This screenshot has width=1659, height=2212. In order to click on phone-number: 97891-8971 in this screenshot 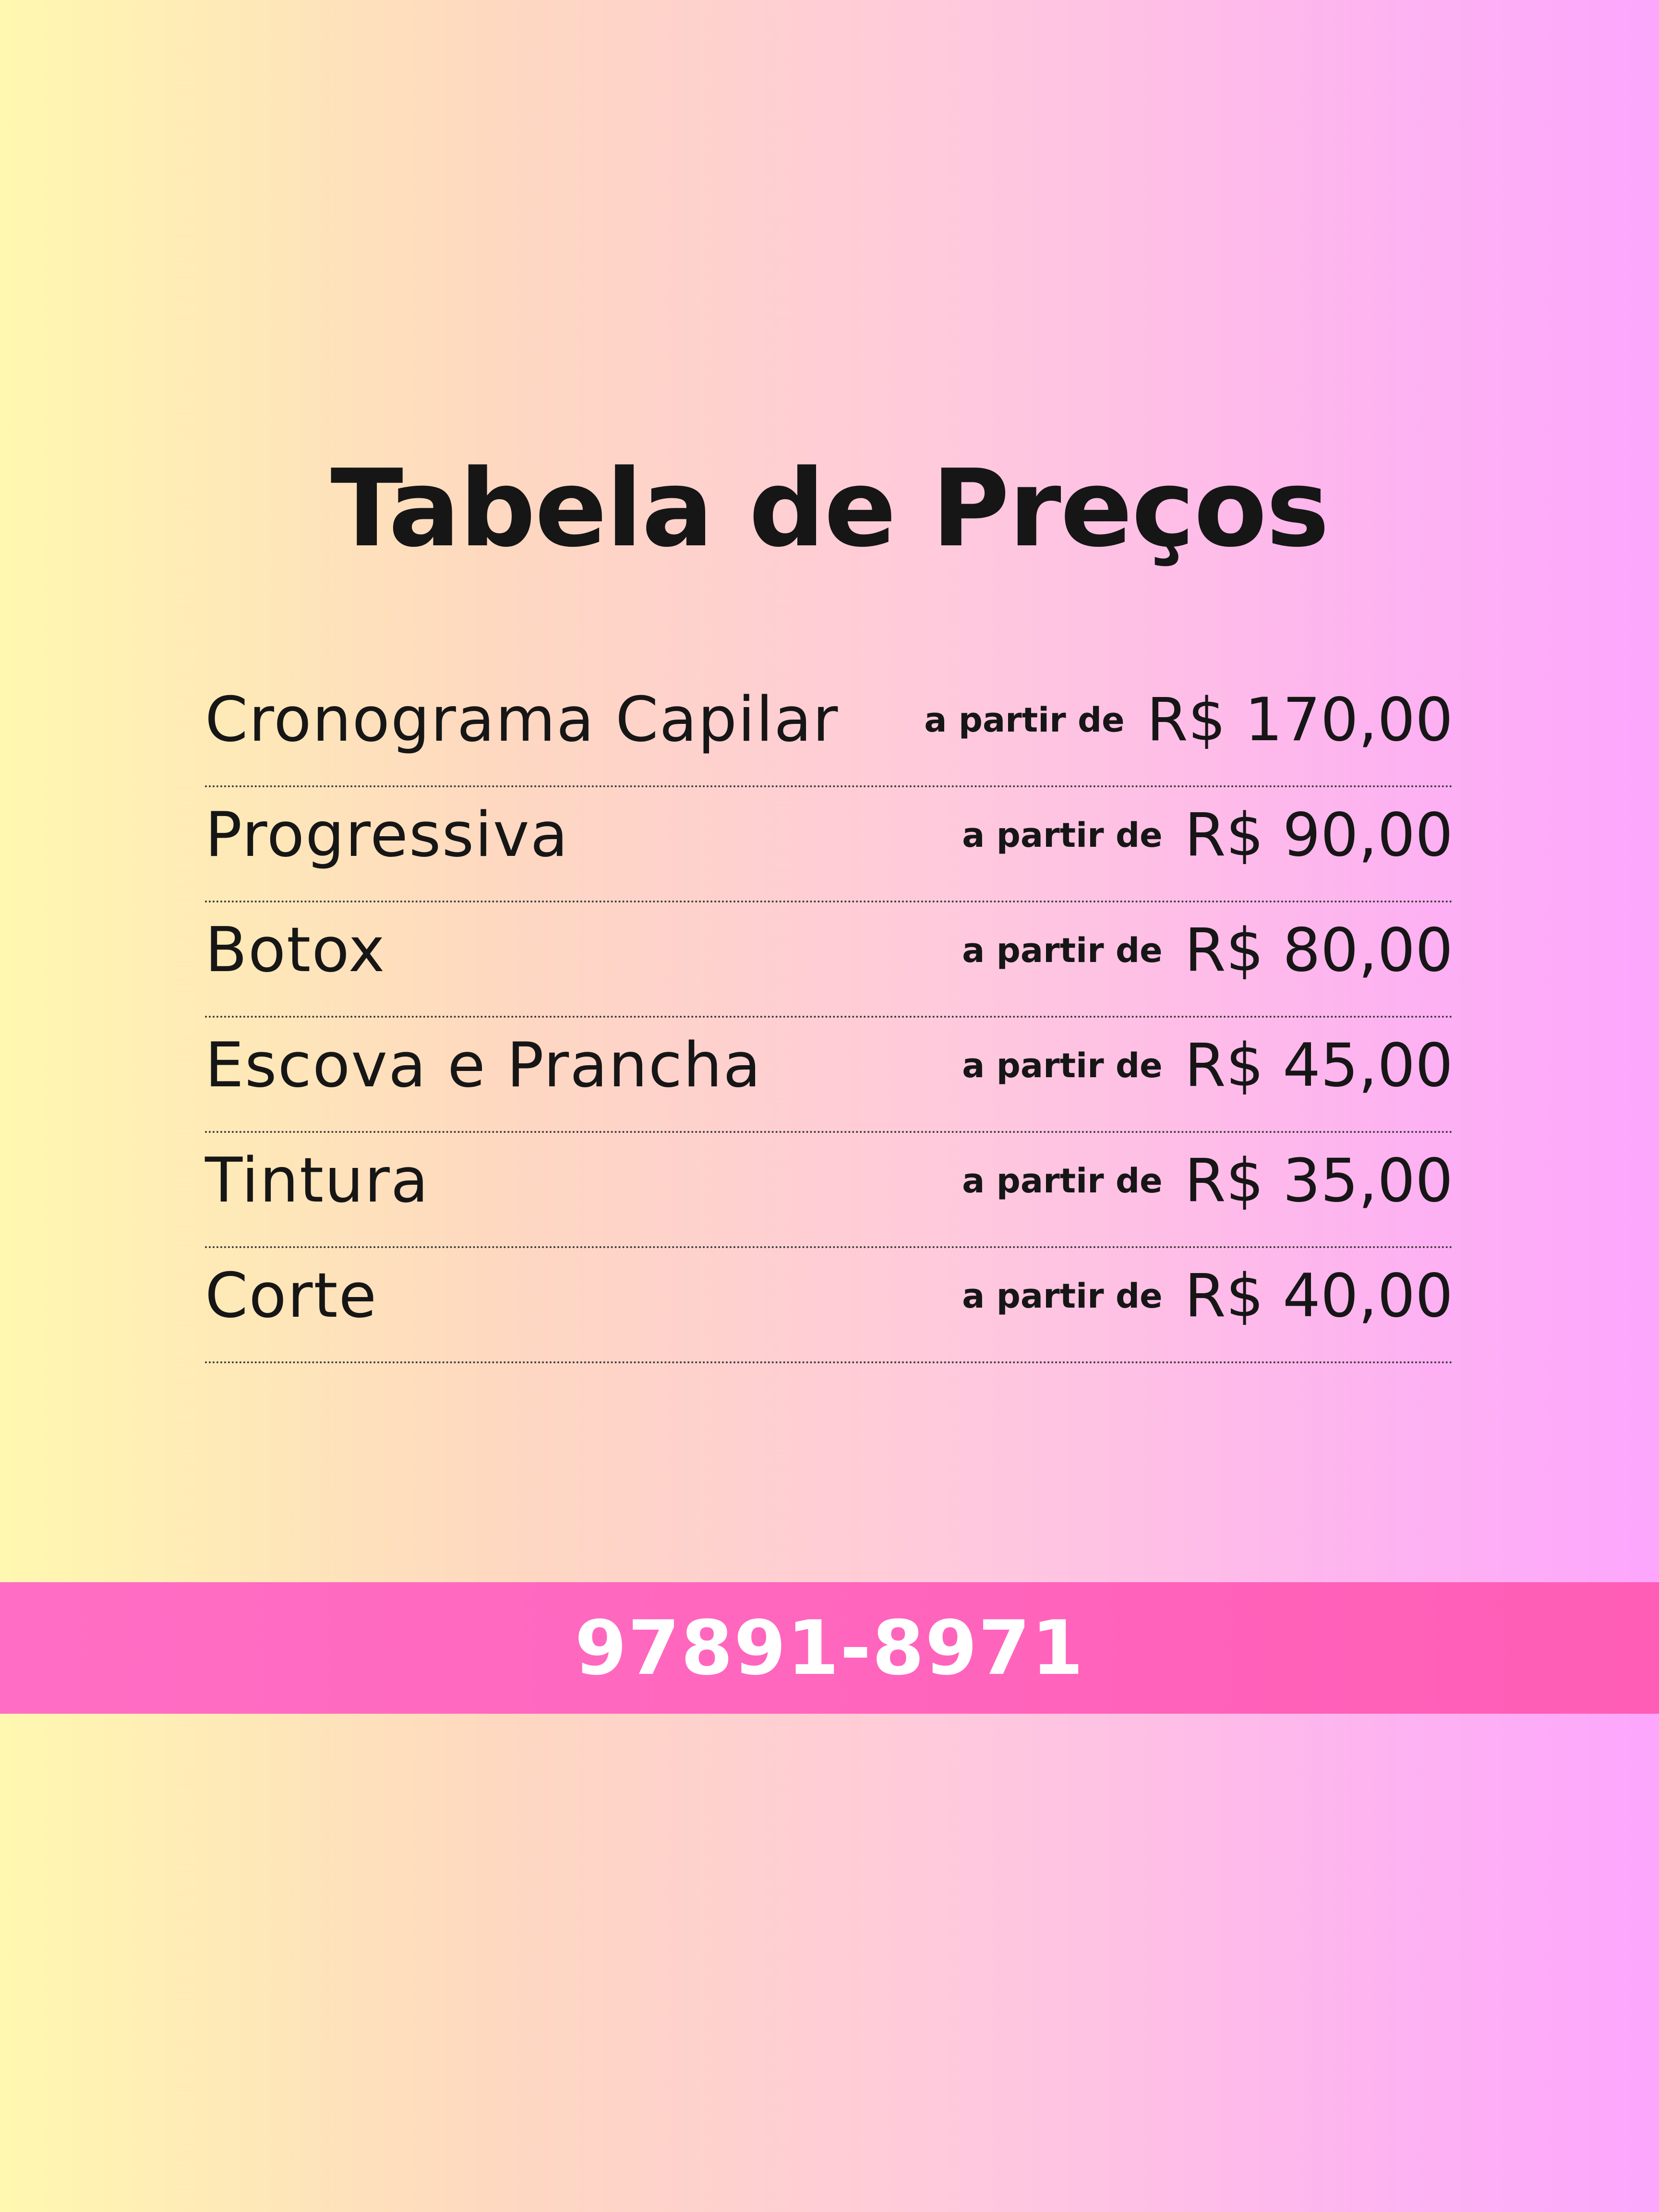, I will do `click(829, 1648)`.